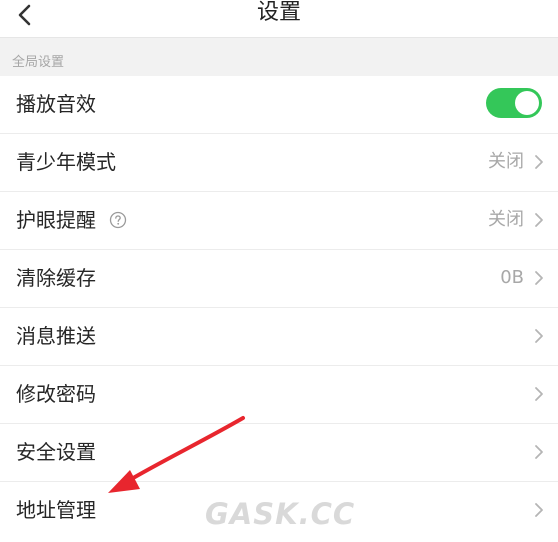 This screenshot has width=558, height=542. I want to click on row-label: 护眼提醒, so click(56, 220).